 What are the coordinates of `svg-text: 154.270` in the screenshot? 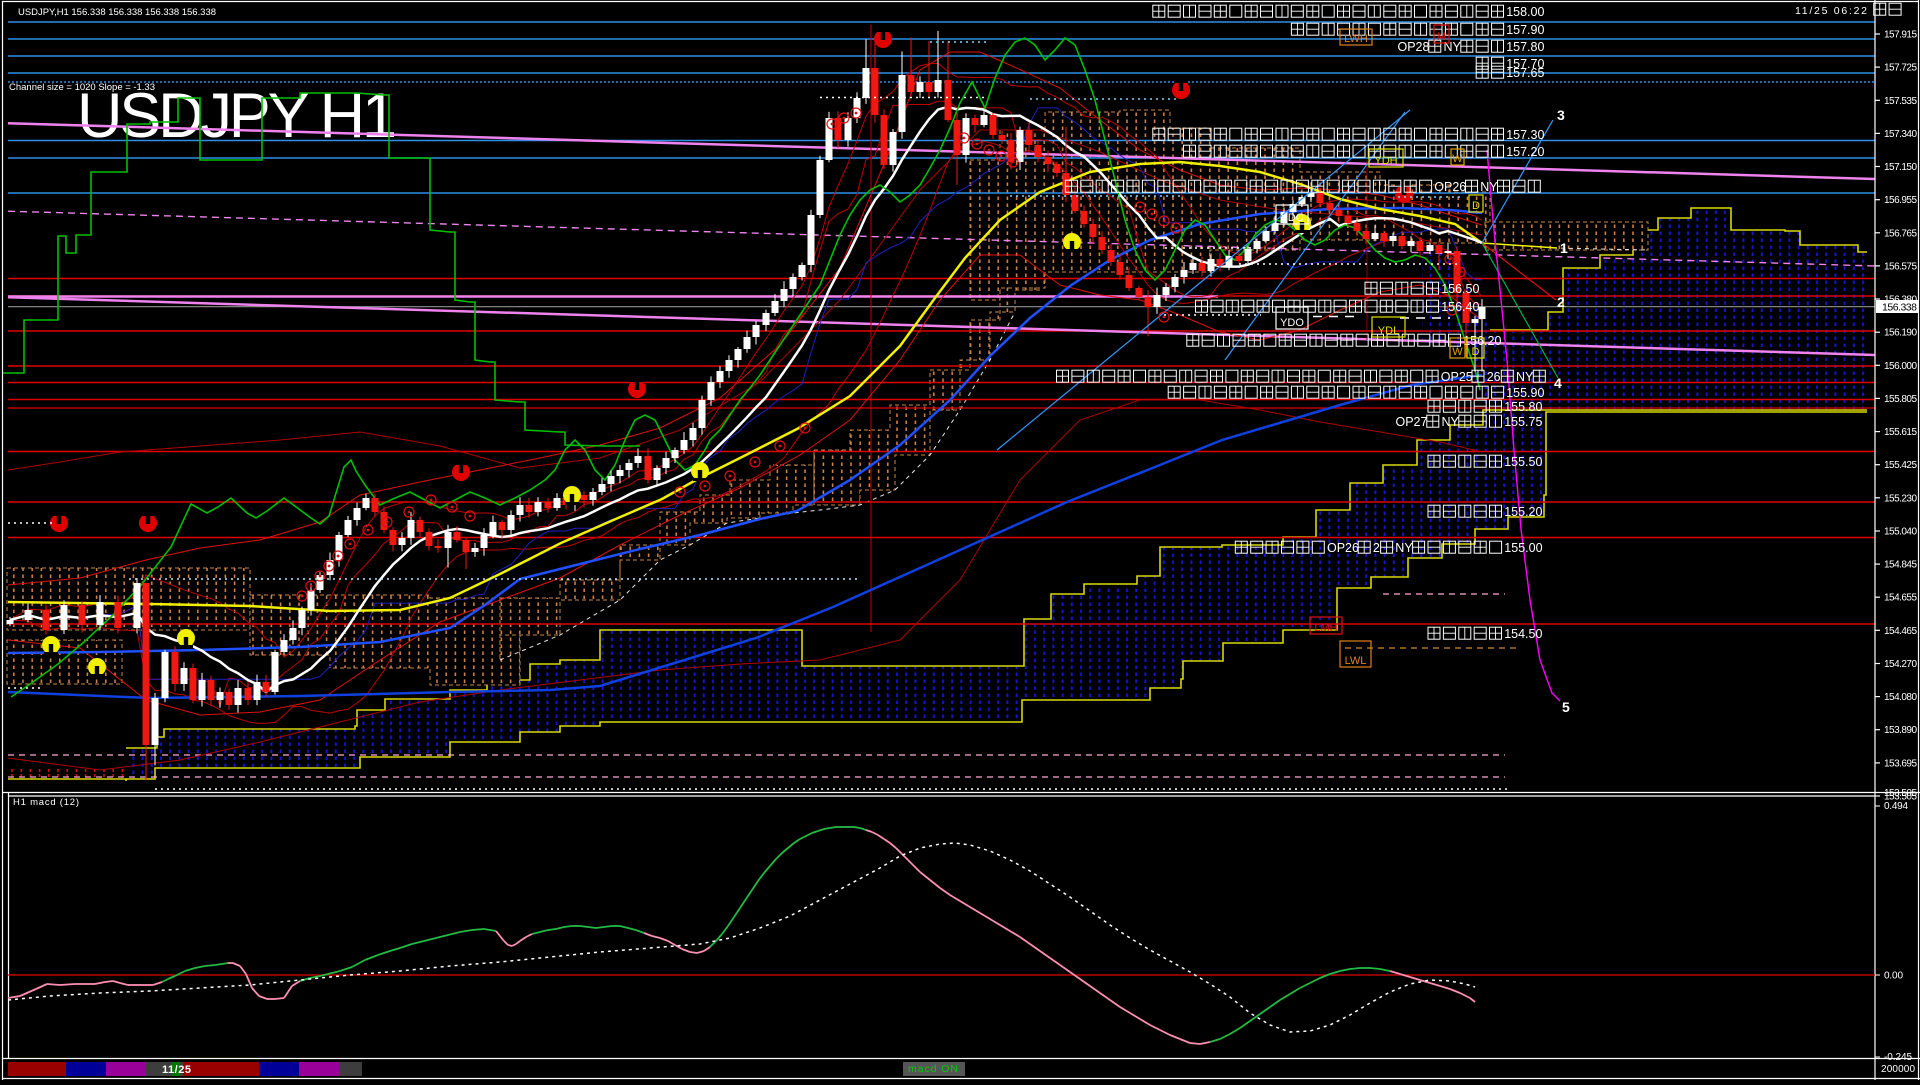 It's located at (1900, 664).